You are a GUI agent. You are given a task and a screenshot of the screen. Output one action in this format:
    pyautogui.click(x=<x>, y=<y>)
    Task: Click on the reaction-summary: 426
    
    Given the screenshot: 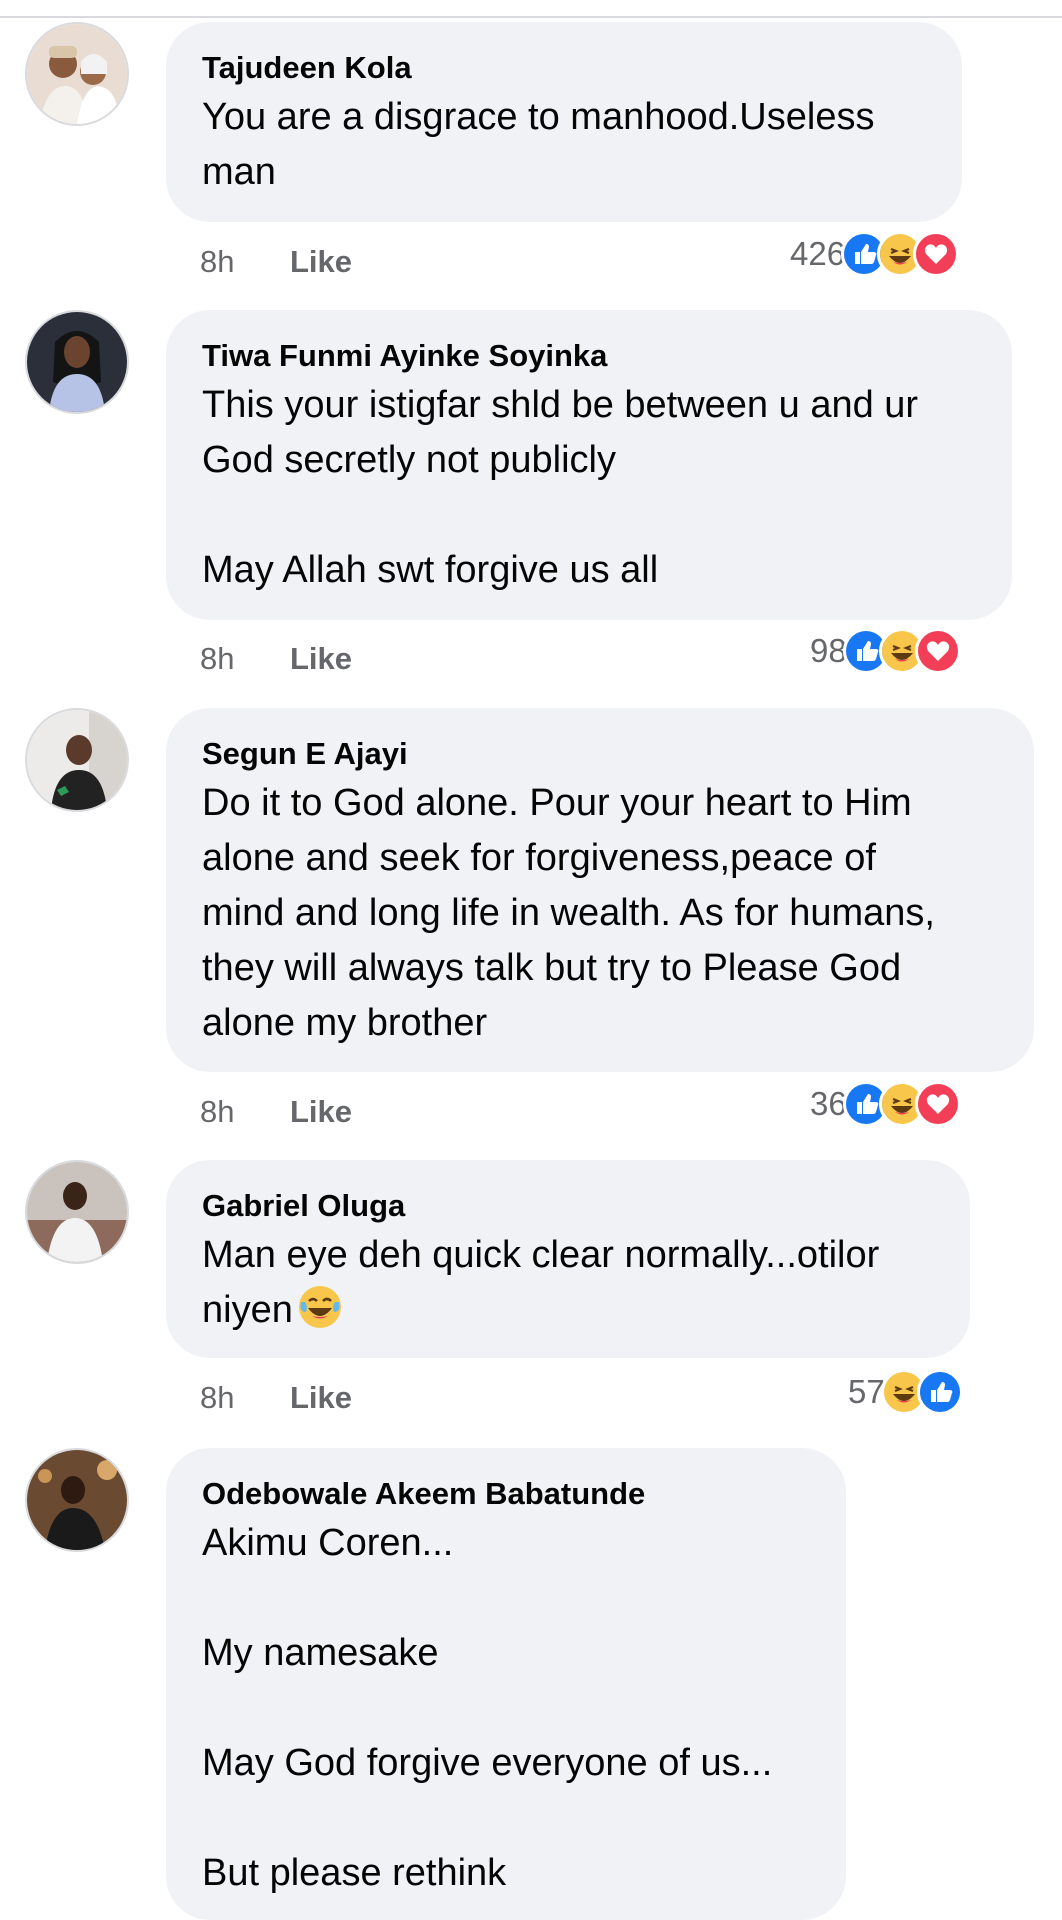 What is the action you would take?
    pyautogui.click(x=875, y=254)
    